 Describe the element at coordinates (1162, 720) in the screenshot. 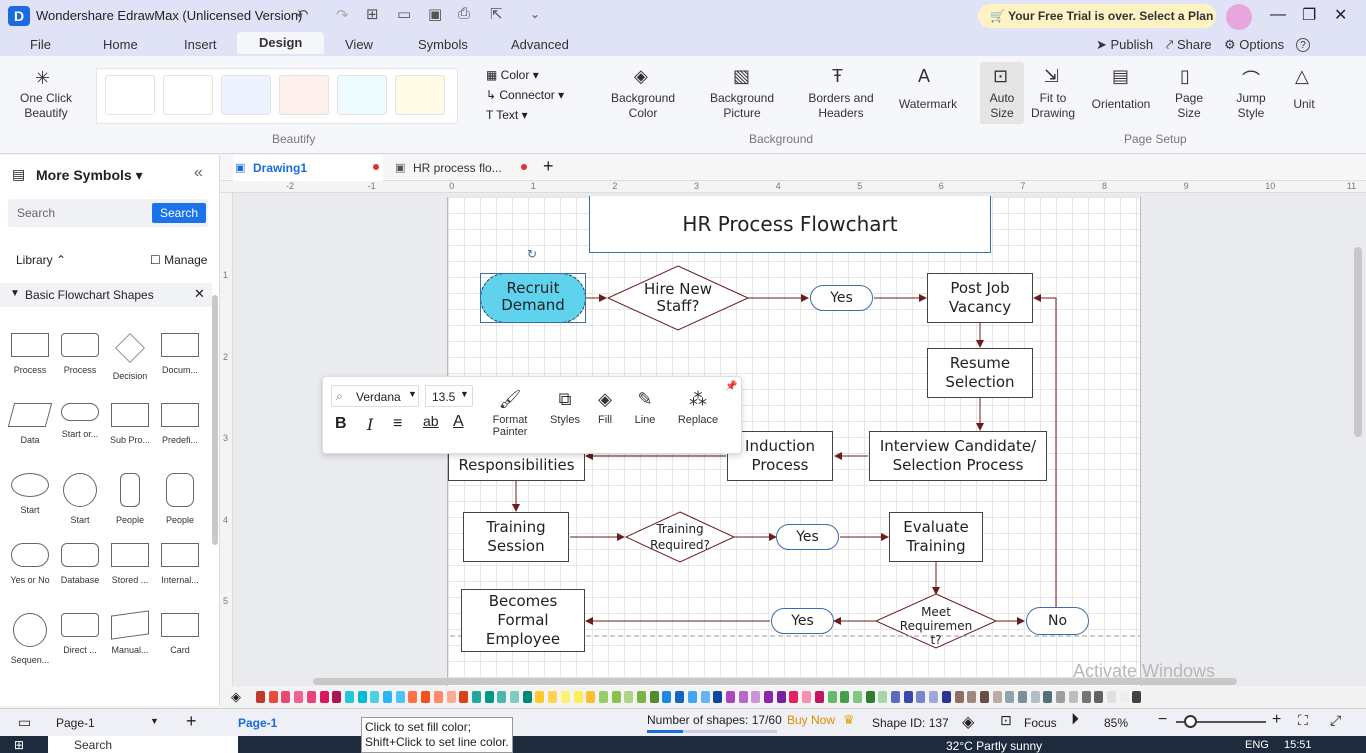

I see `zoom-out-icon: −` at that location.